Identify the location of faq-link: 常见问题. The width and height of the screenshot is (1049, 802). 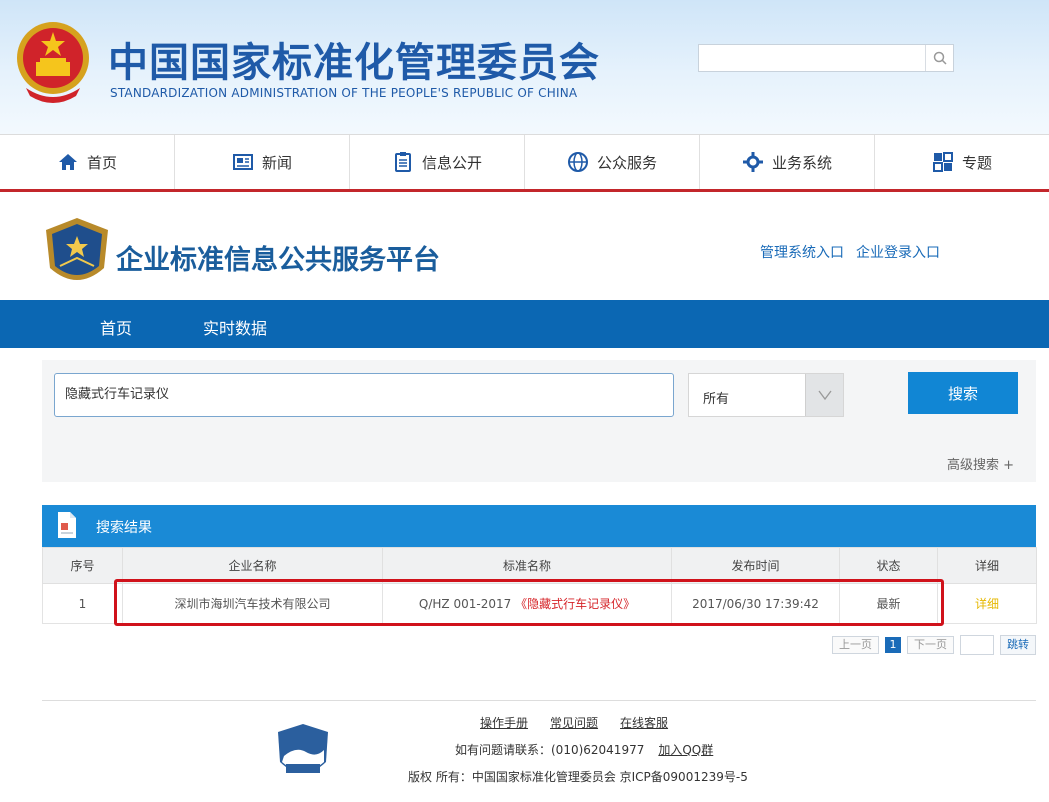
(574, 723).